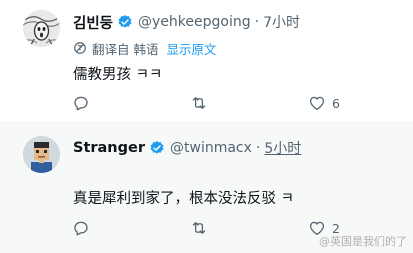 The height and width of the screenshot is (253, 413). I want to click on tweet-actions: 6, so click(206, 103).